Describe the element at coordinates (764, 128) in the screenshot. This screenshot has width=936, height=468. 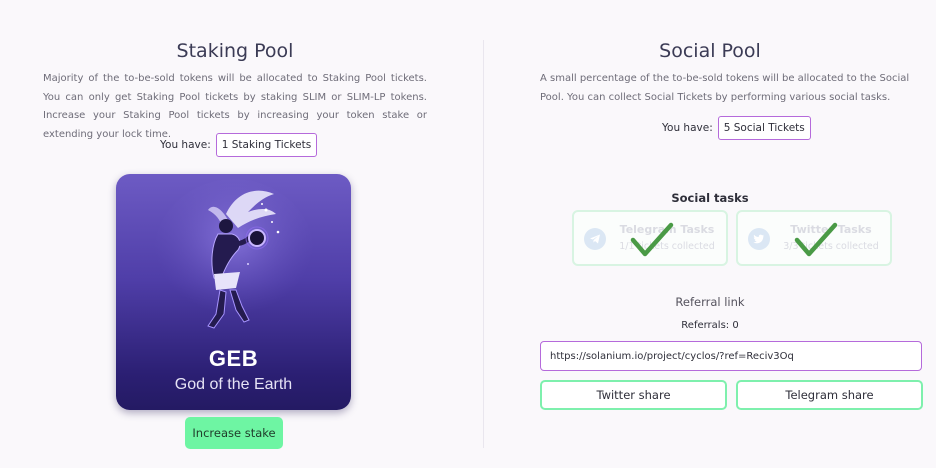
I see `social-tickets-badge: 5 Social Tickets` at that location.